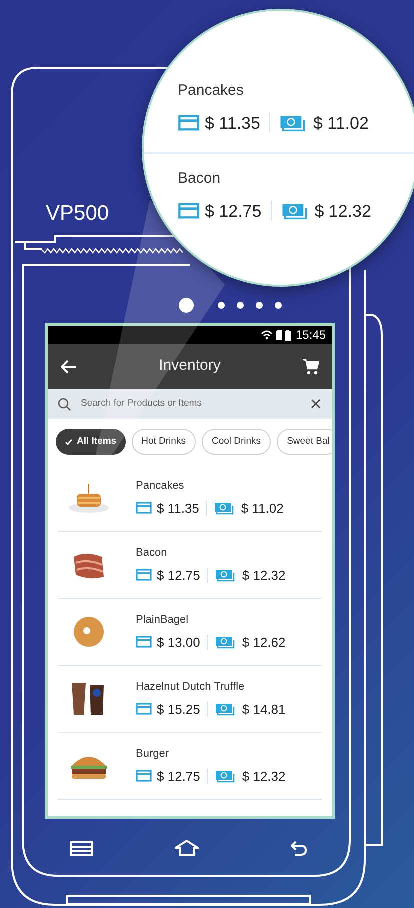 Image resolution: width=414 pixels, height=908 pixels. I want to click on search-input: Search for Products or Items, so click(195, 404).